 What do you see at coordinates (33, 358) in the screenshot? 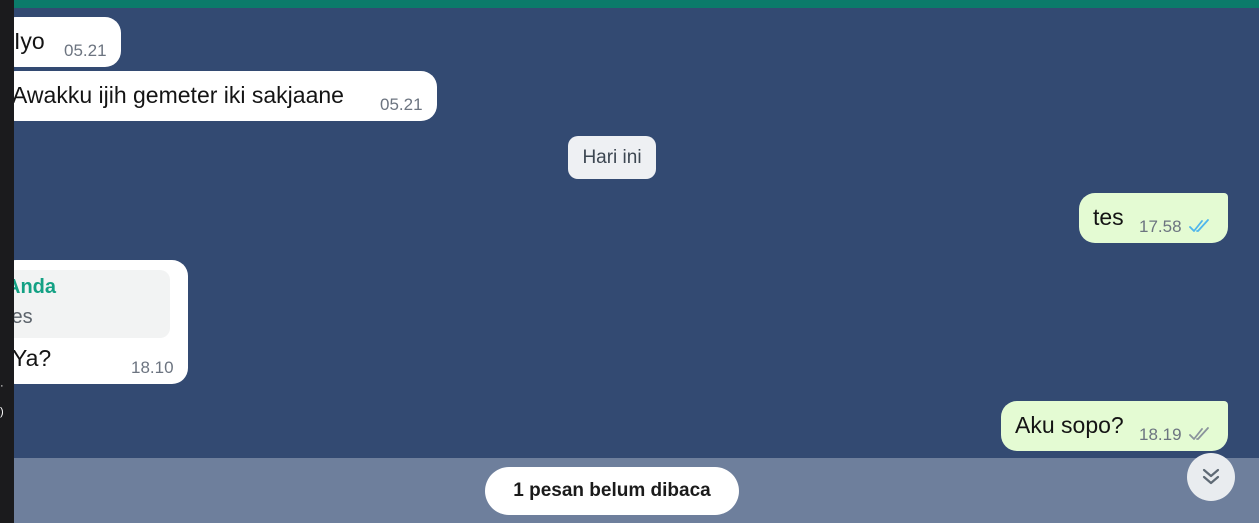
I see `message-text: Ya?` at bounding box center [33, 358].